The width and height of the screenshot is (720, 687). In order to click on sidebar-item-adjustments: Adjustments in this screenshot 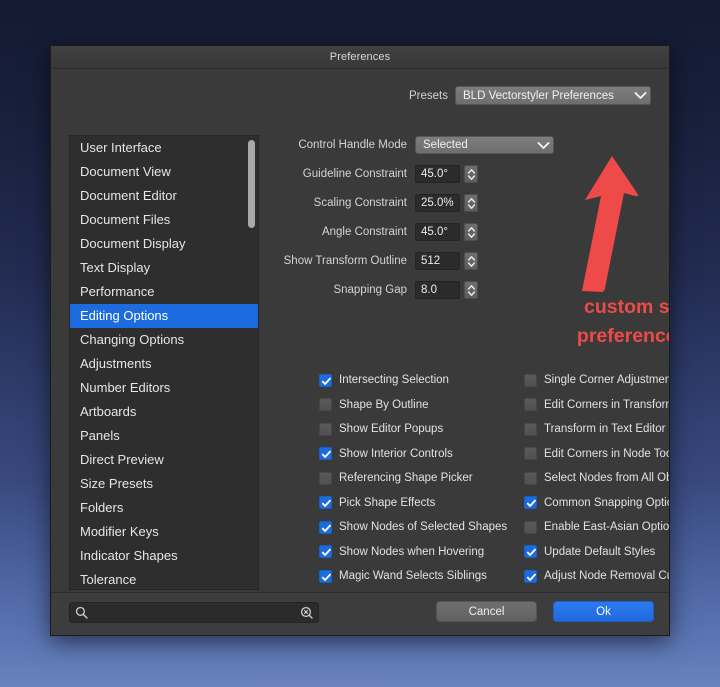, I will do `click(164, 364)`.